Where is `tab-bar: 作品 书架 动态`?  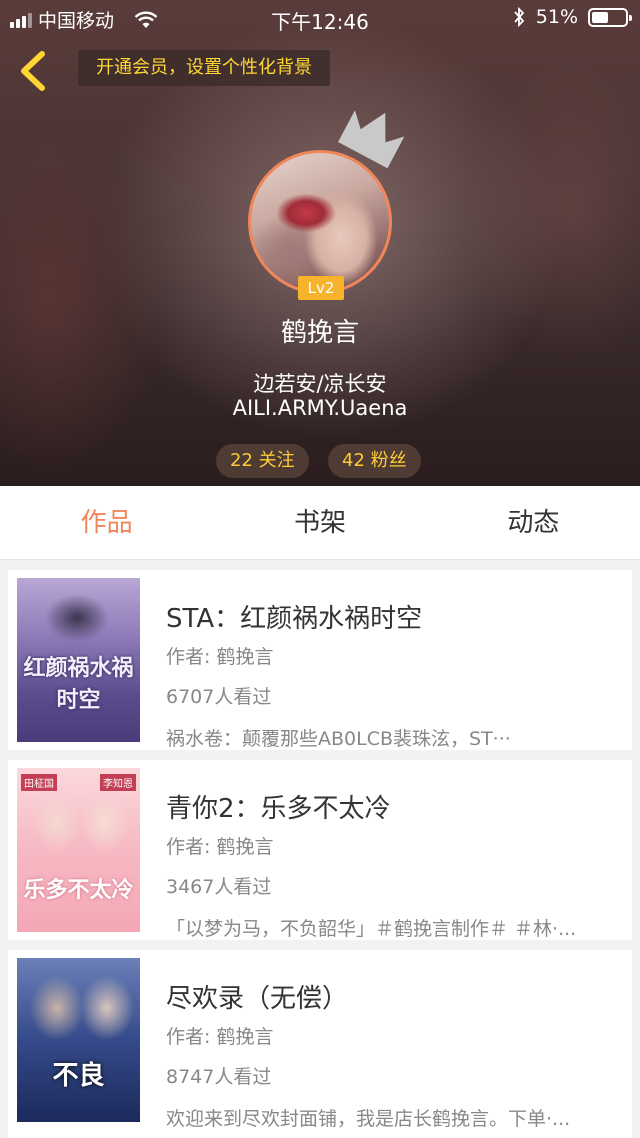
tab-bar: 作品 书架 动态 is located at coordinates (320, 523).